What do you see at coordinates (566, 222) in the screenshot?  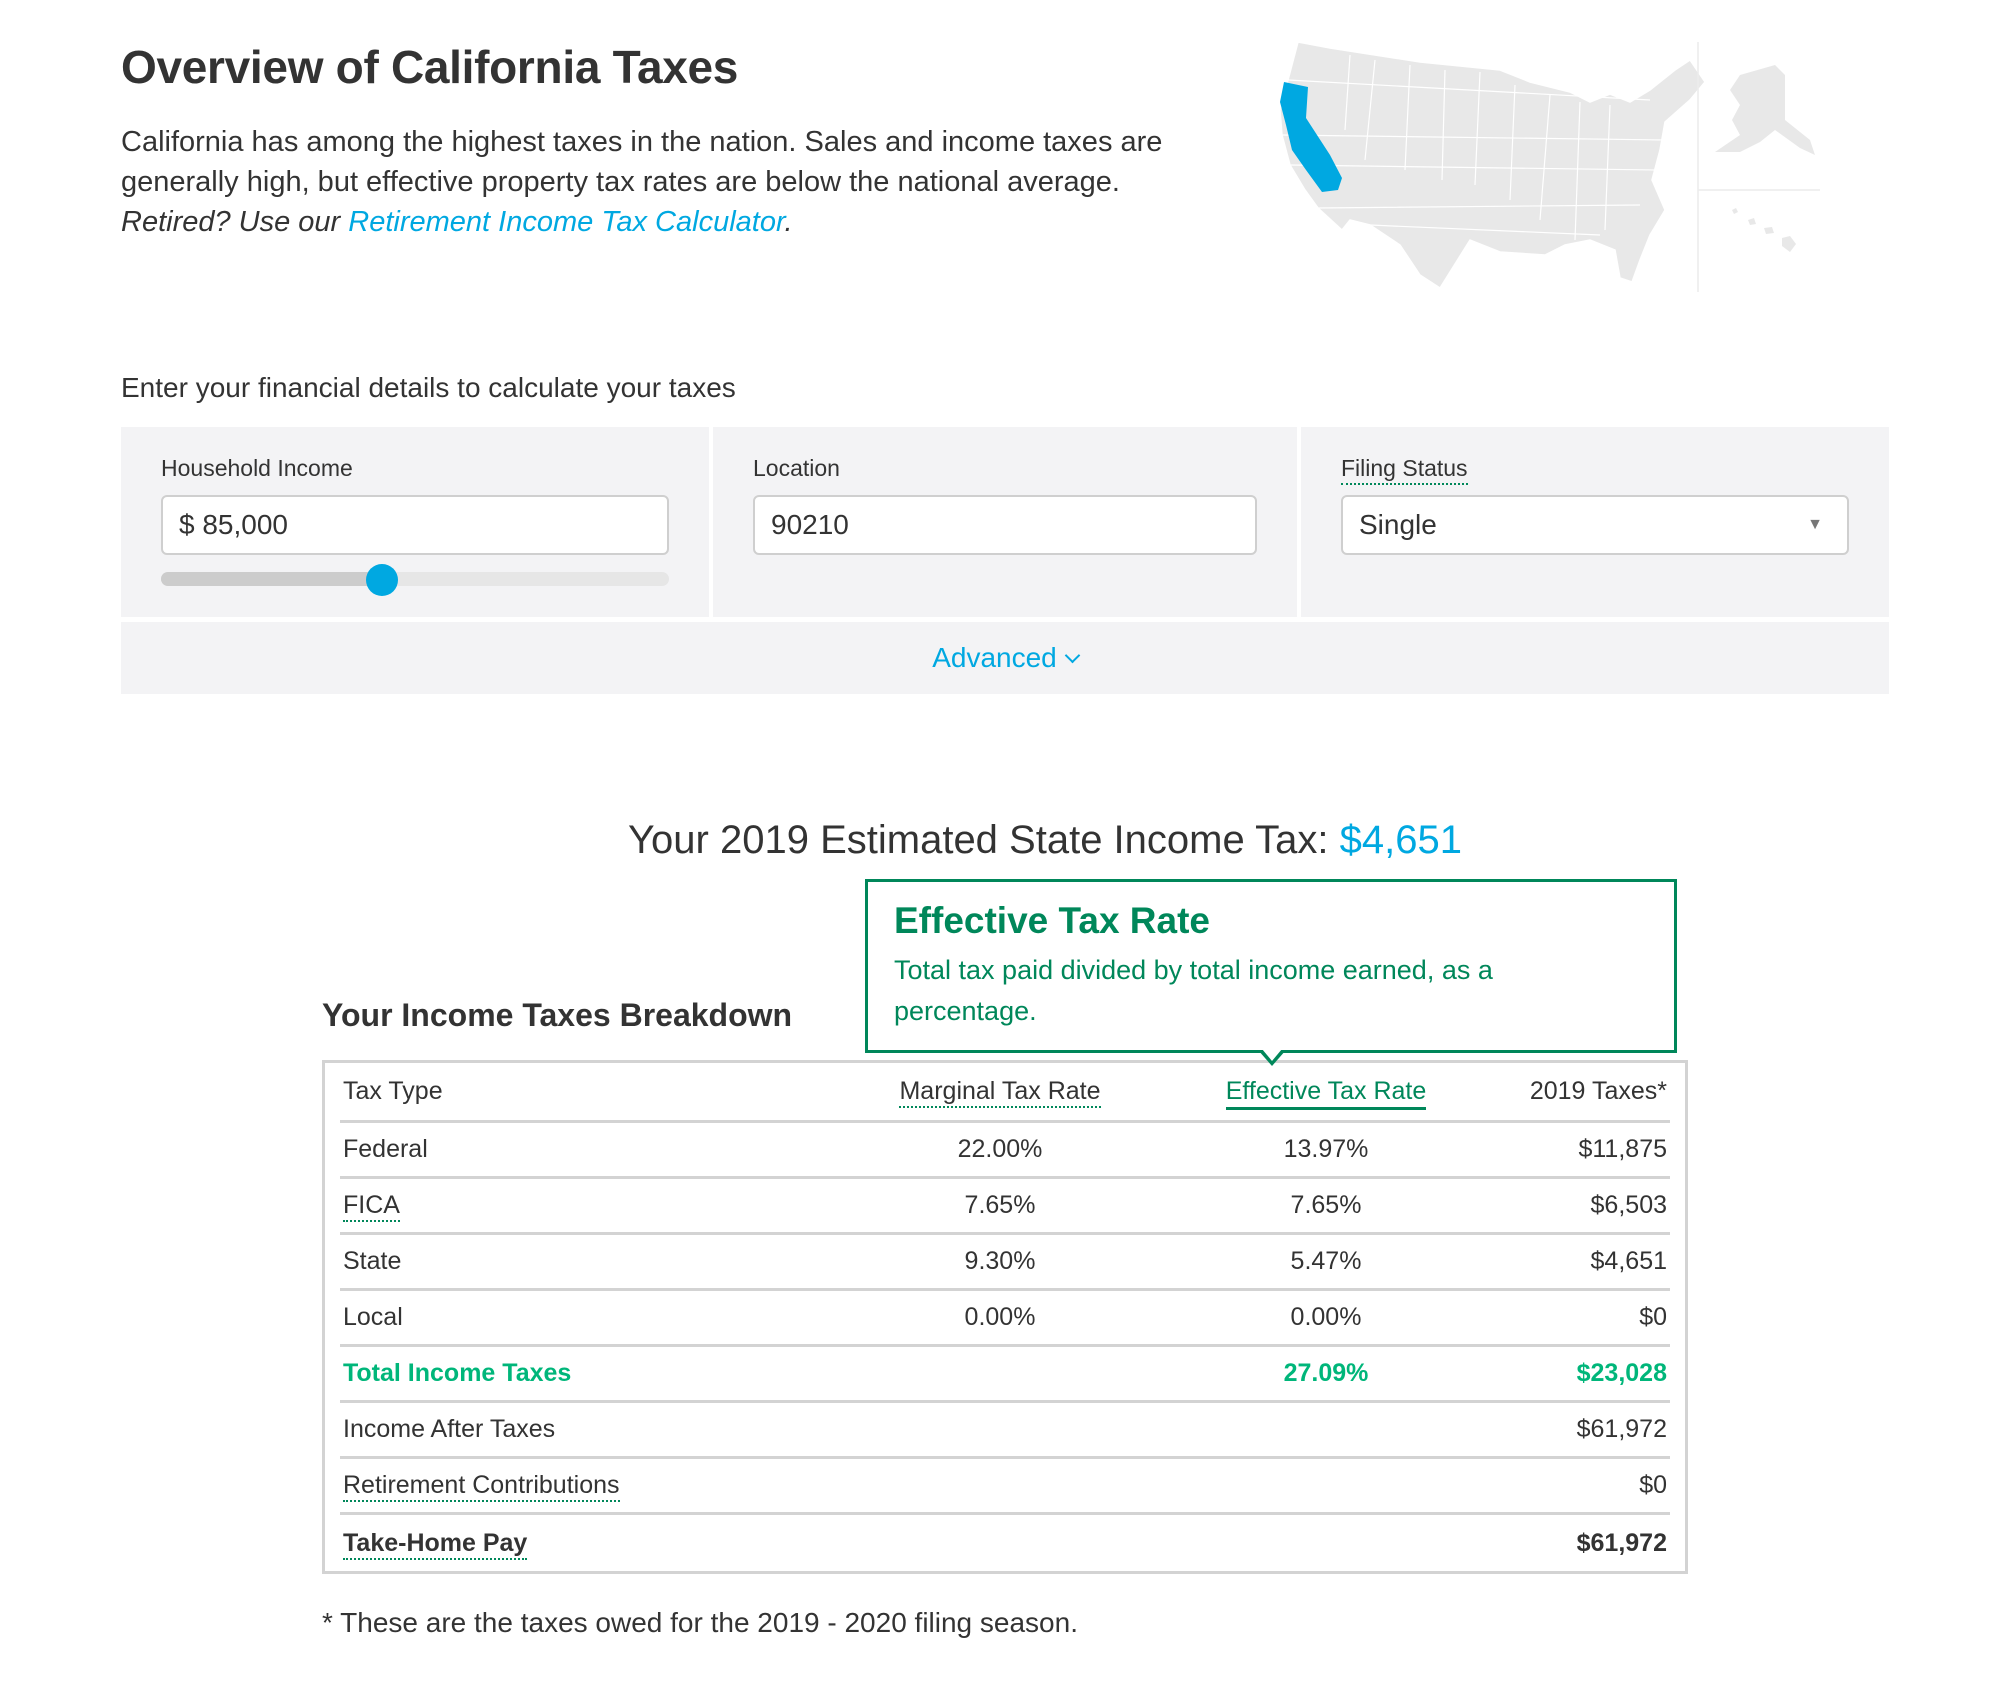 I see `retirement-calculator-link: Retirement Income Tax Calculator` at bounding box center [566, 222].